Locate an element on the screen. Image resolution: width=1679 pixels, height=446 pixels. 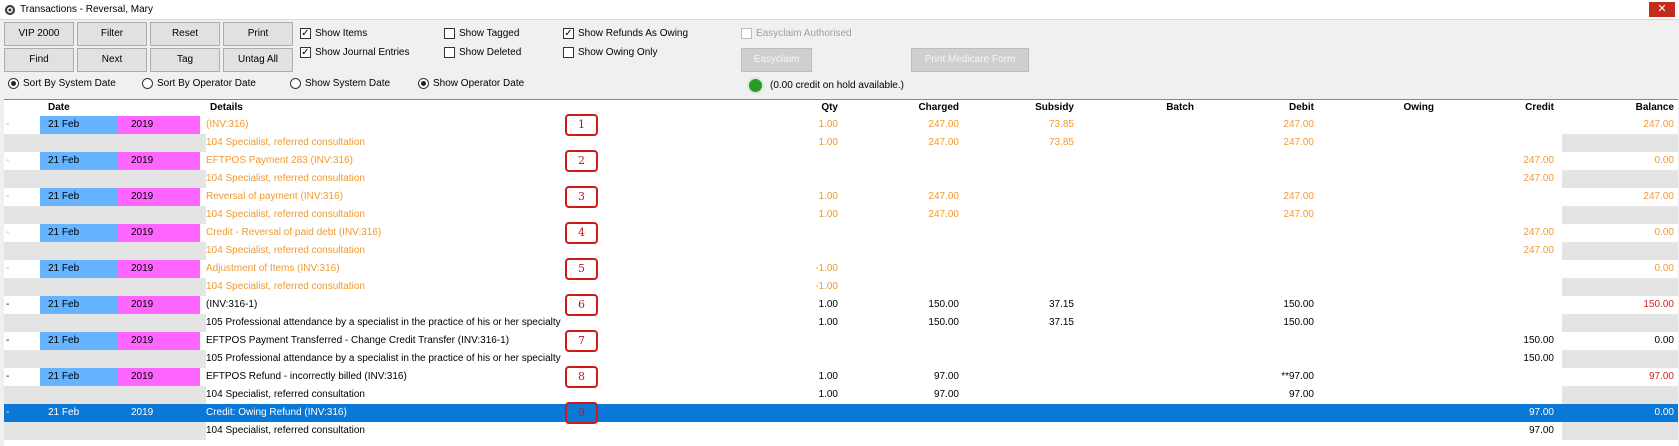
column-header-charged: Charged is located at coordinates (916, 107).